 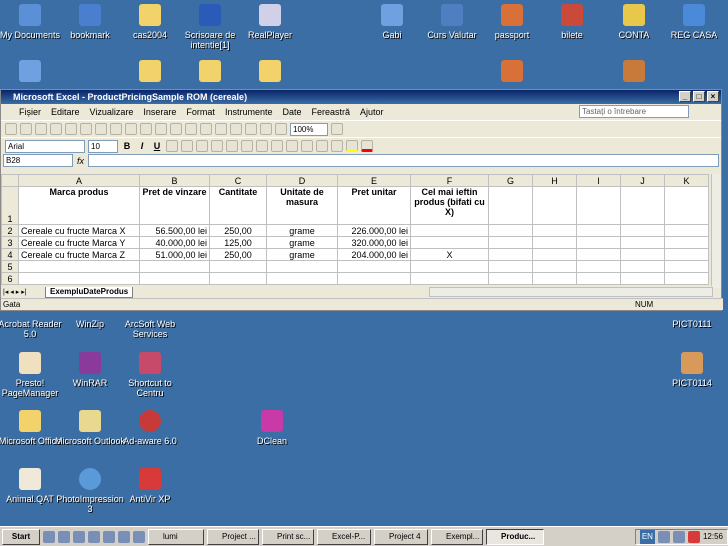 What do you see at coordinates (56, 129) in the screenshot?
I see `permission-icon` at bounding box center [56, 129].